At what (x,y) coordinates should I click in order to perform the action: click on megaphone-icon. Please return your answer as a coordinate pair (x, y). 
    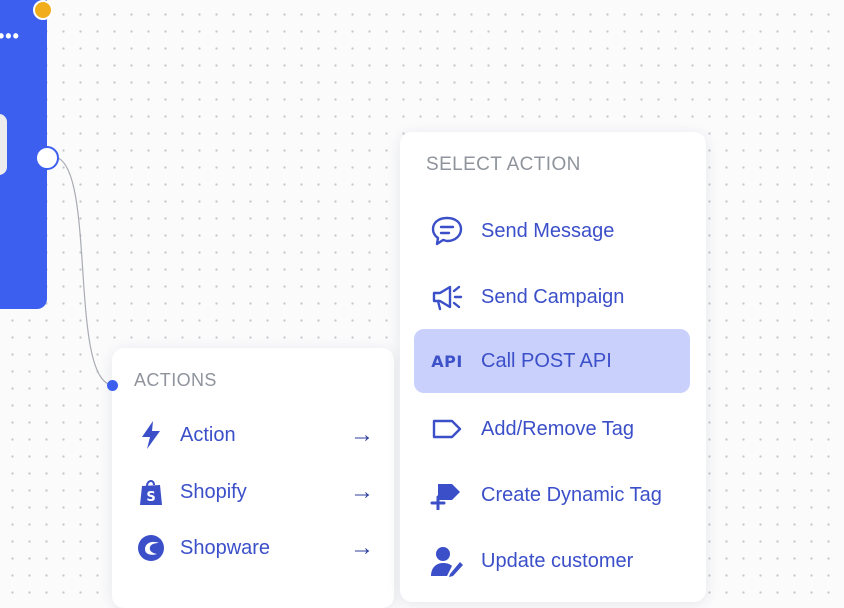
    Looking at the image, I should click on (447, 297).